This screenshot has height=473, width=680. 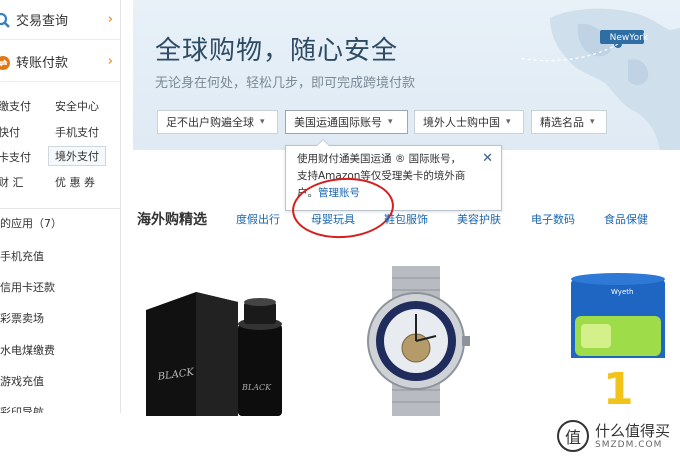 I want to click on category-beauty: 美容护肤, so click(x=479, y=219).